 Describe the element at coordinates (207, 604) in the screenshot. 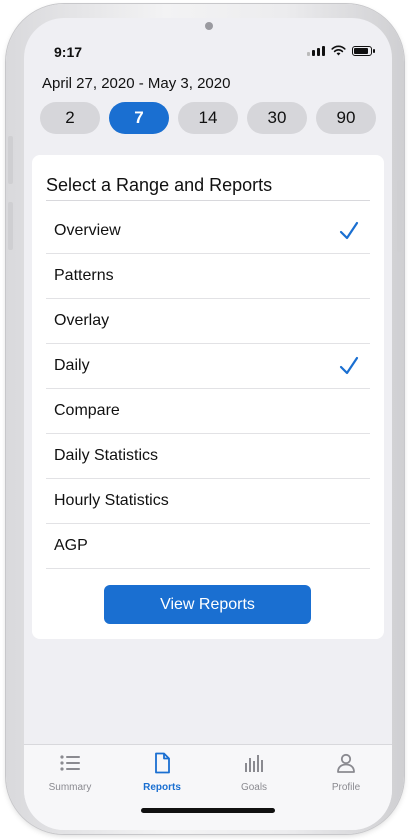

I see `view-reports-button: View Reports` at that location.